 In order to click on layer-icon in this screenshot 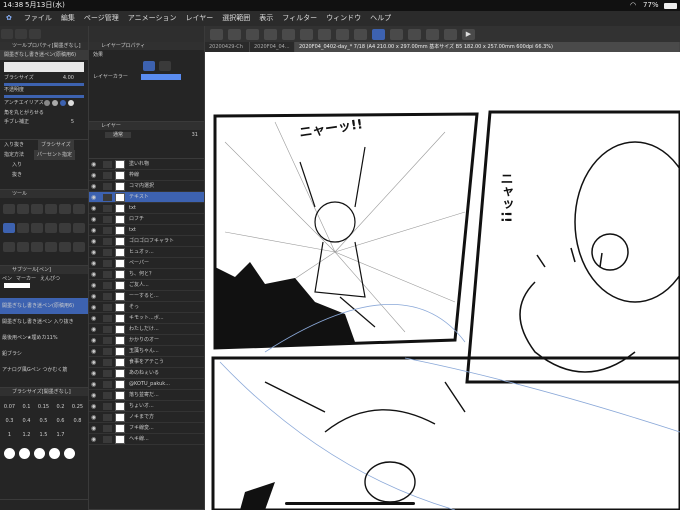, I will do `click(216, 34)`.